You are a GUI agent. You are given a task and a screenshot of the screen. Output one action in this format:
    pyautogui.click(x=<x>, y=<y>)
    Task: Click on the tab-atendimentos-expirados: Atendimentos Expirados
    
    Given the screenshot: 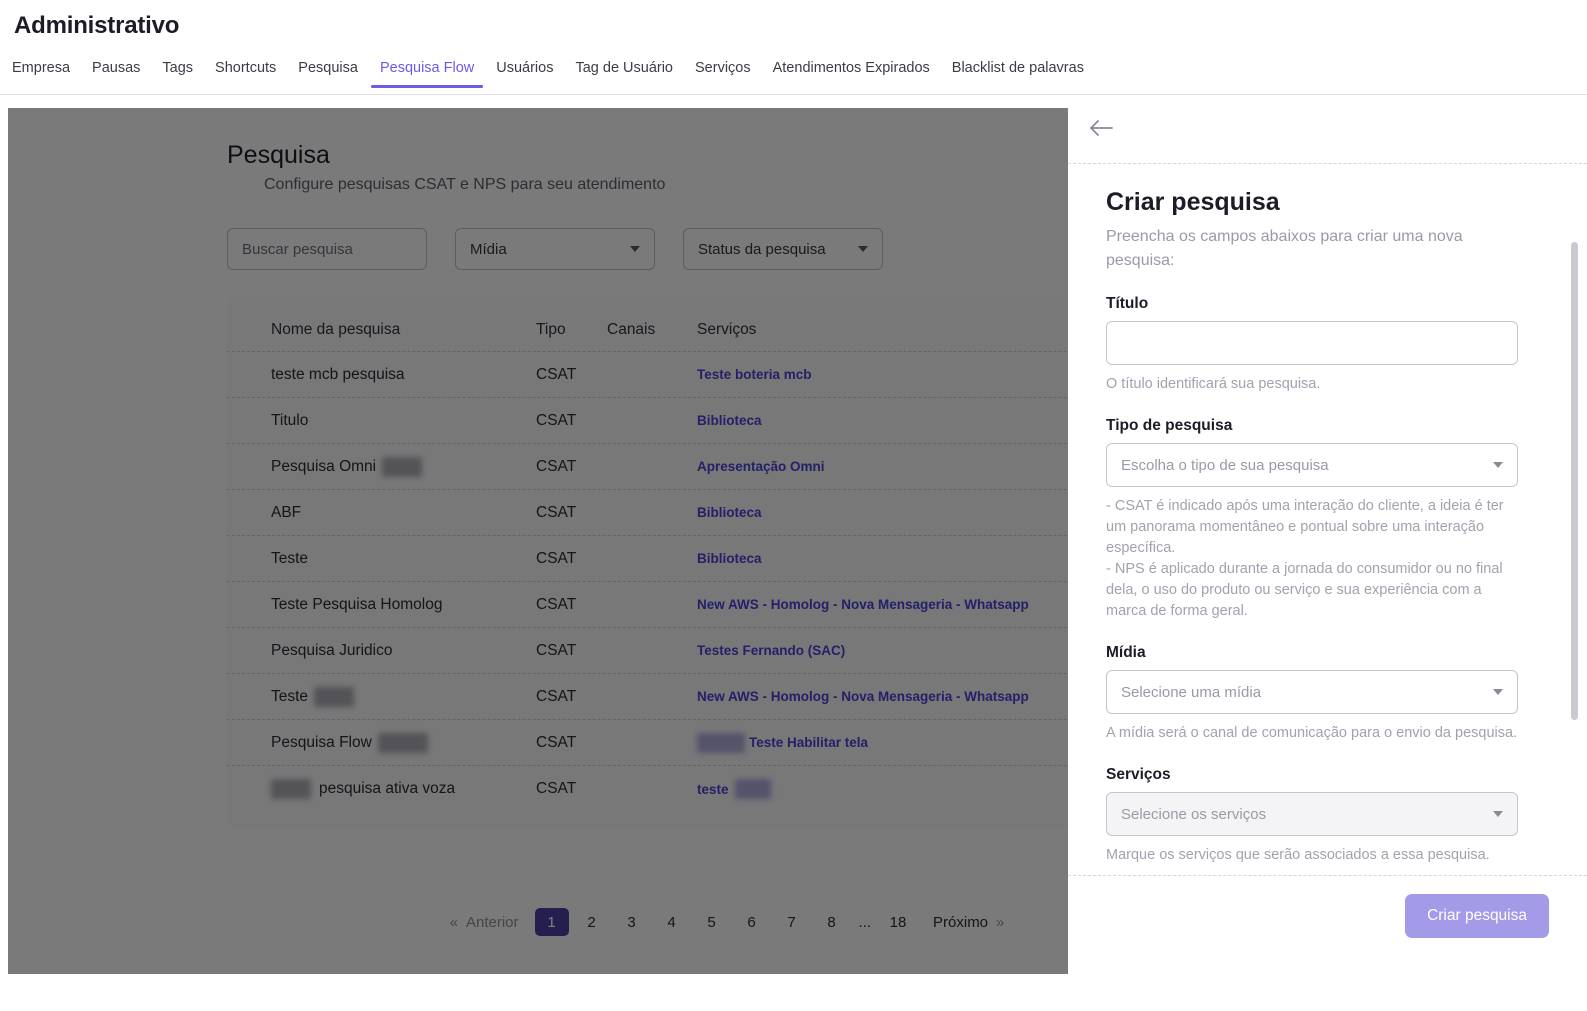 What is the action you would take?
    pyautogui.click(x=851, y=74)
    